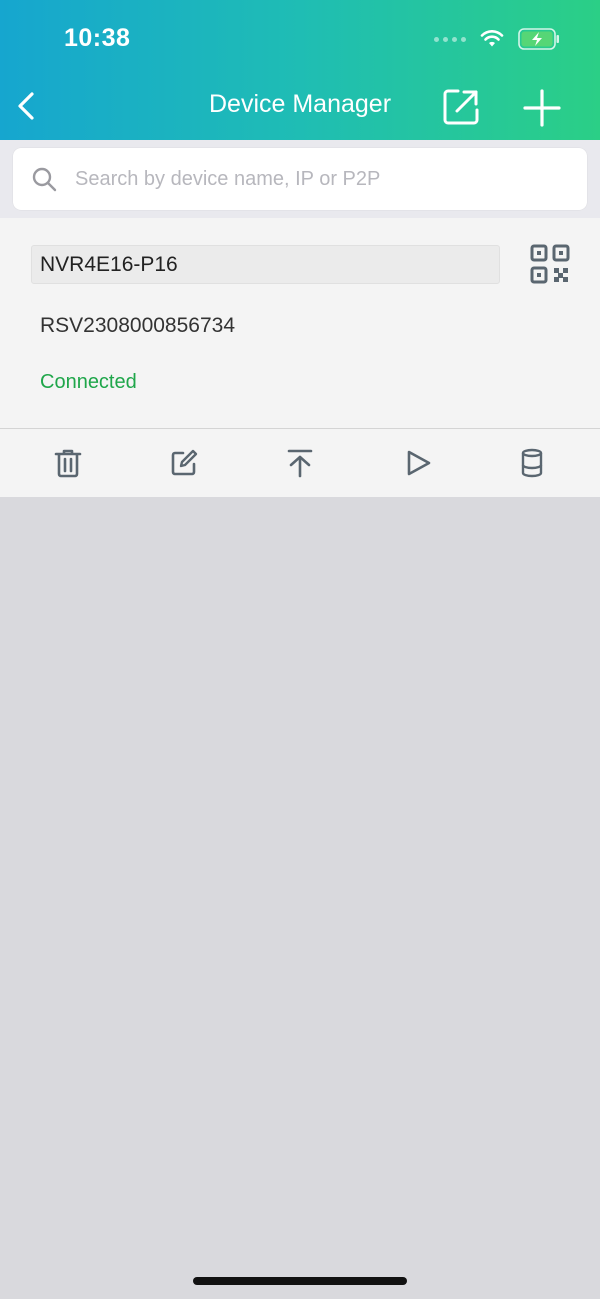 This screenshot has width=600, height=1299. I want to click on delete-button, so click(68, 463).